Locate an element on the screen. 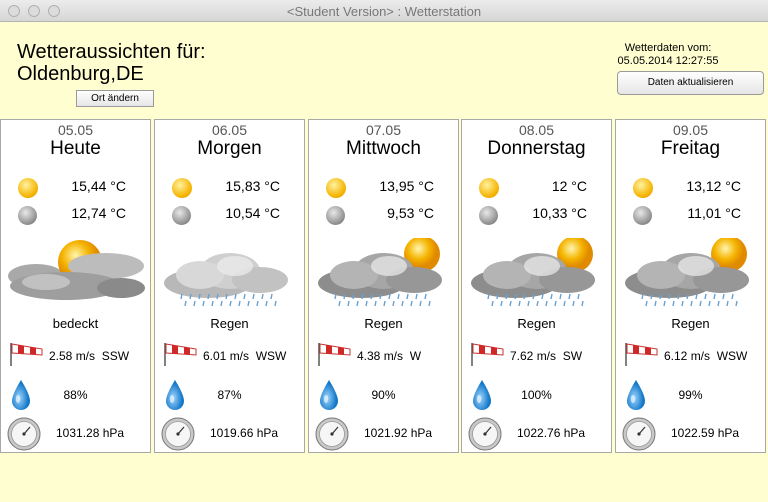 The image size is (768, 502). wind-value: 4.38 m/s W is located at coordinates (389, 356).